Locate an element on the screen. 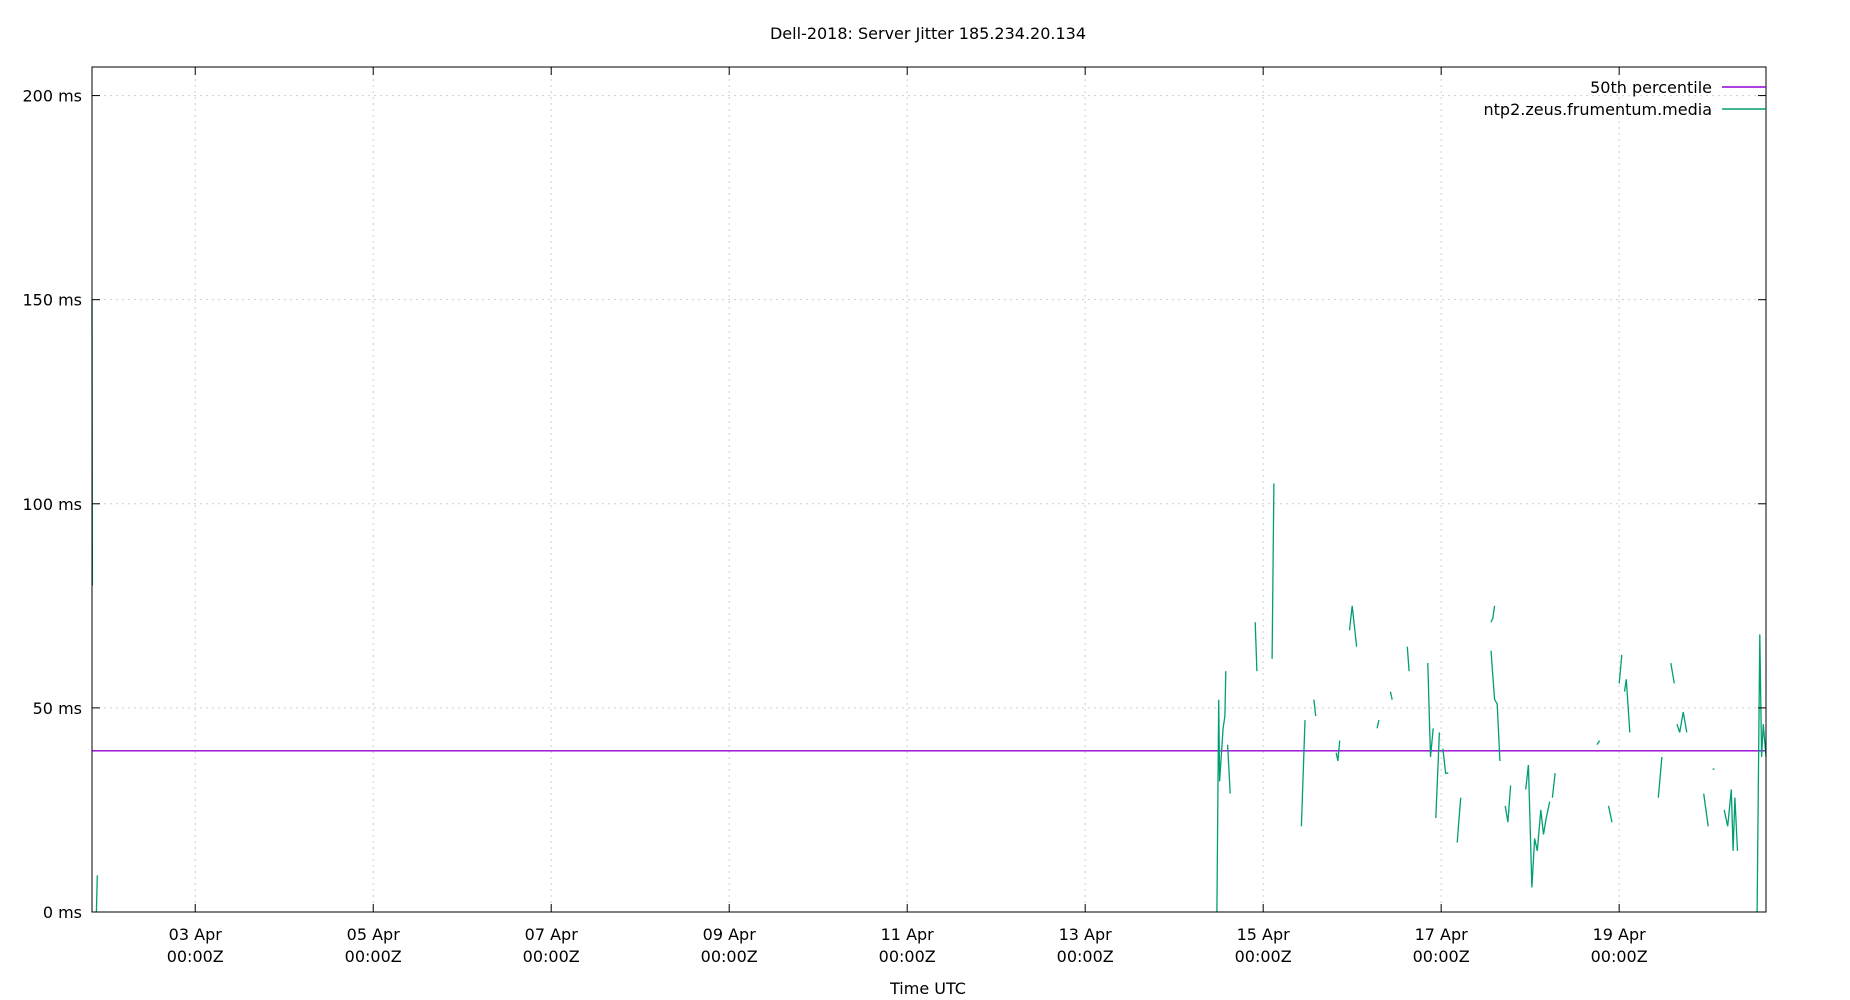  x-tick-label-date: 07 Apr is located at coordinates (552, 934).